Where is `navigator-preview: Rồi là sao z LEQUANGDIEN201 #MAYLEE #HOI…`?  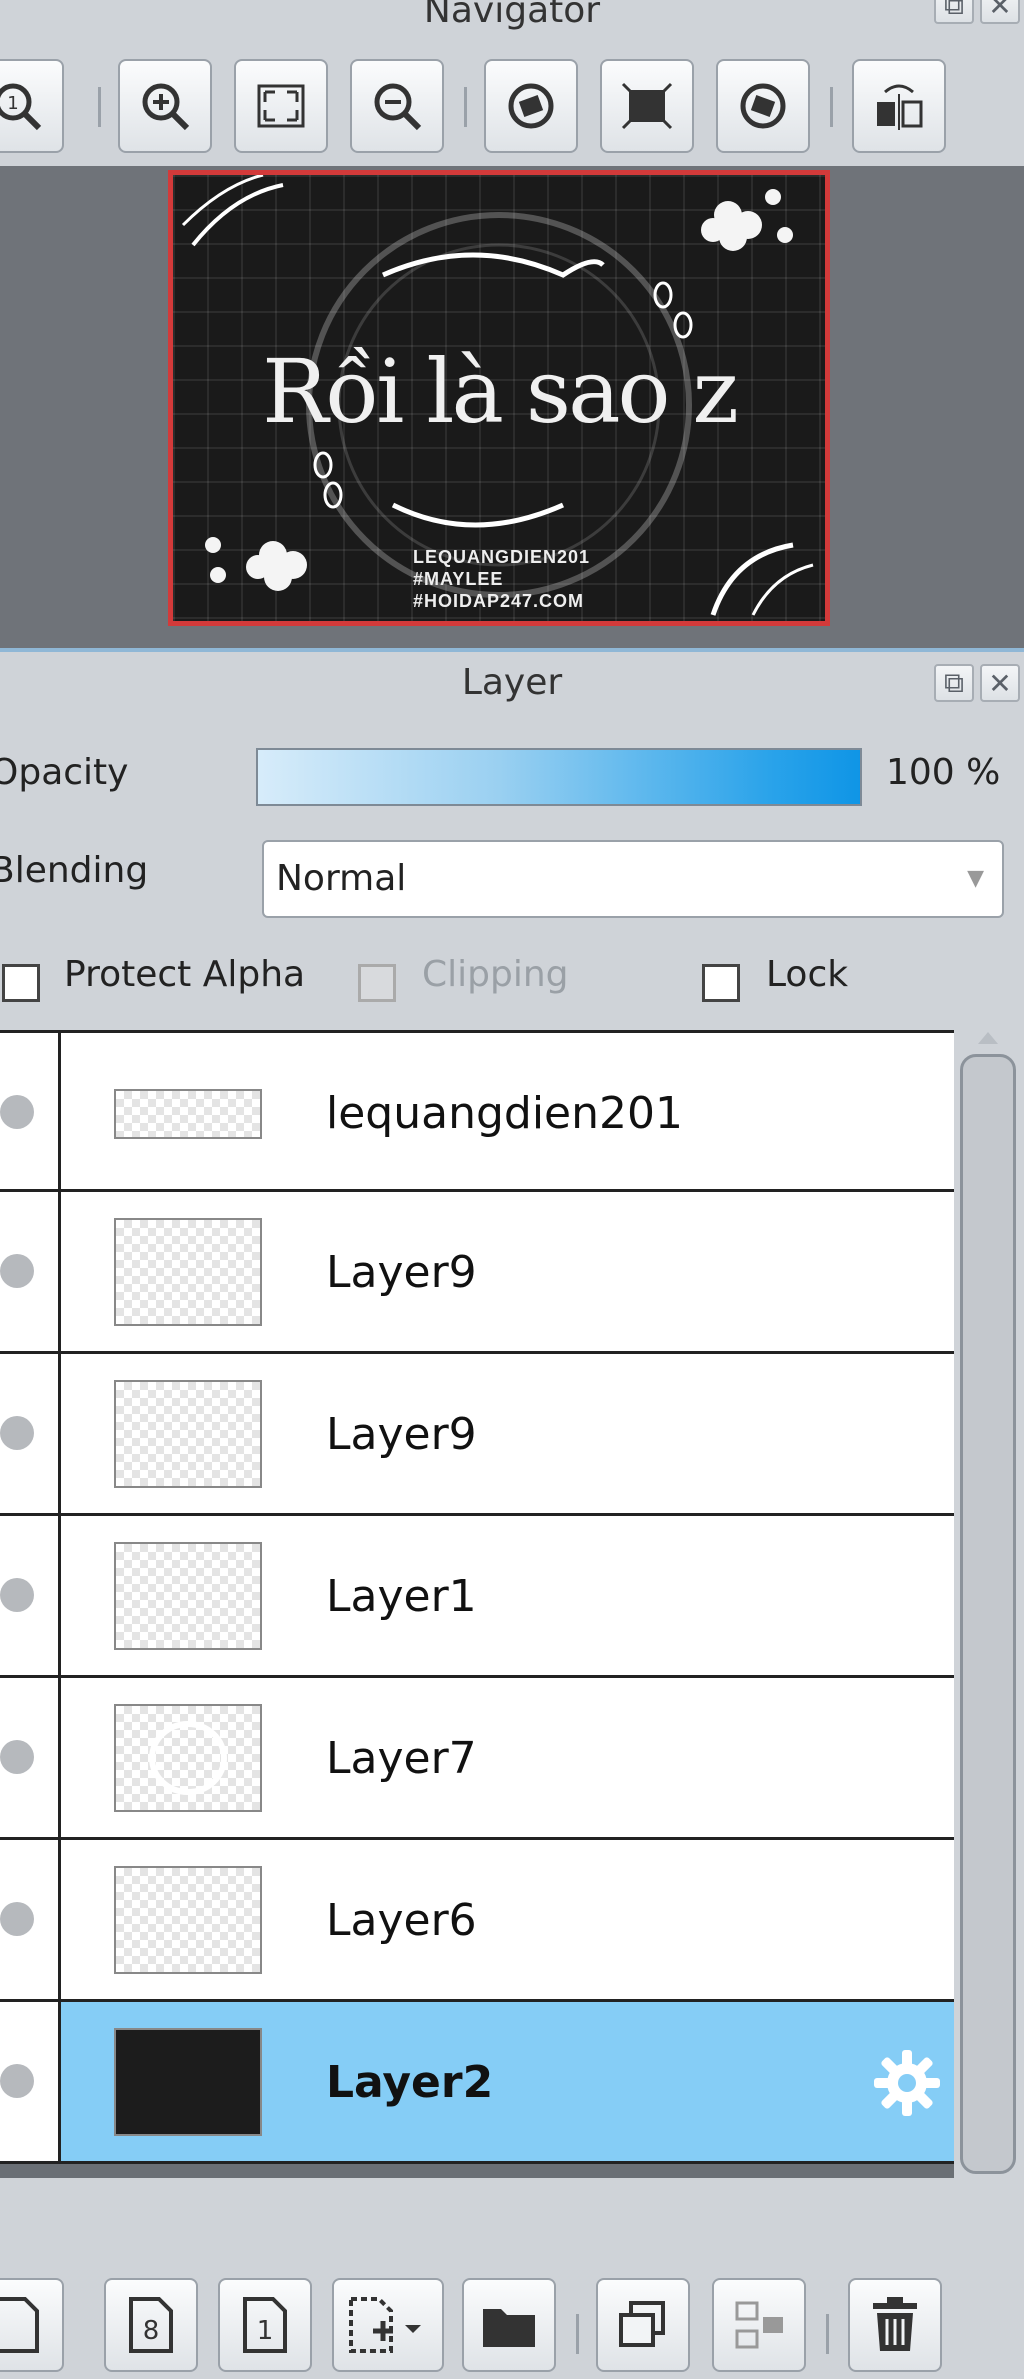 navigator-preview: Rồi là sao z LEQUANGDIEN201 #MAYLEE #HOI… is located at coordinates (499, 398).